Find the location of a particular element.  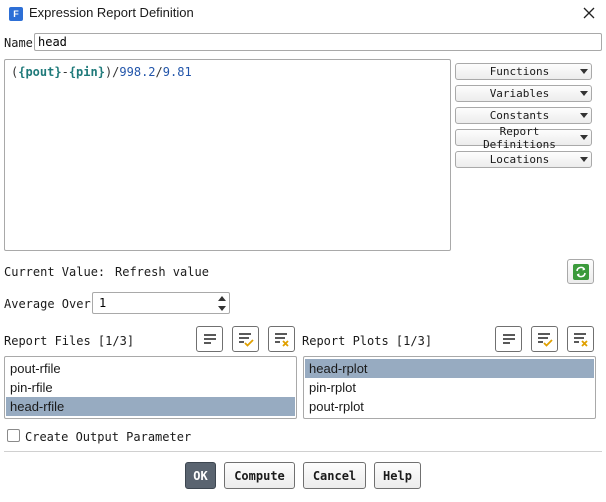

title-bar: F Expression Report Definition is located at coordinates (303, 14).